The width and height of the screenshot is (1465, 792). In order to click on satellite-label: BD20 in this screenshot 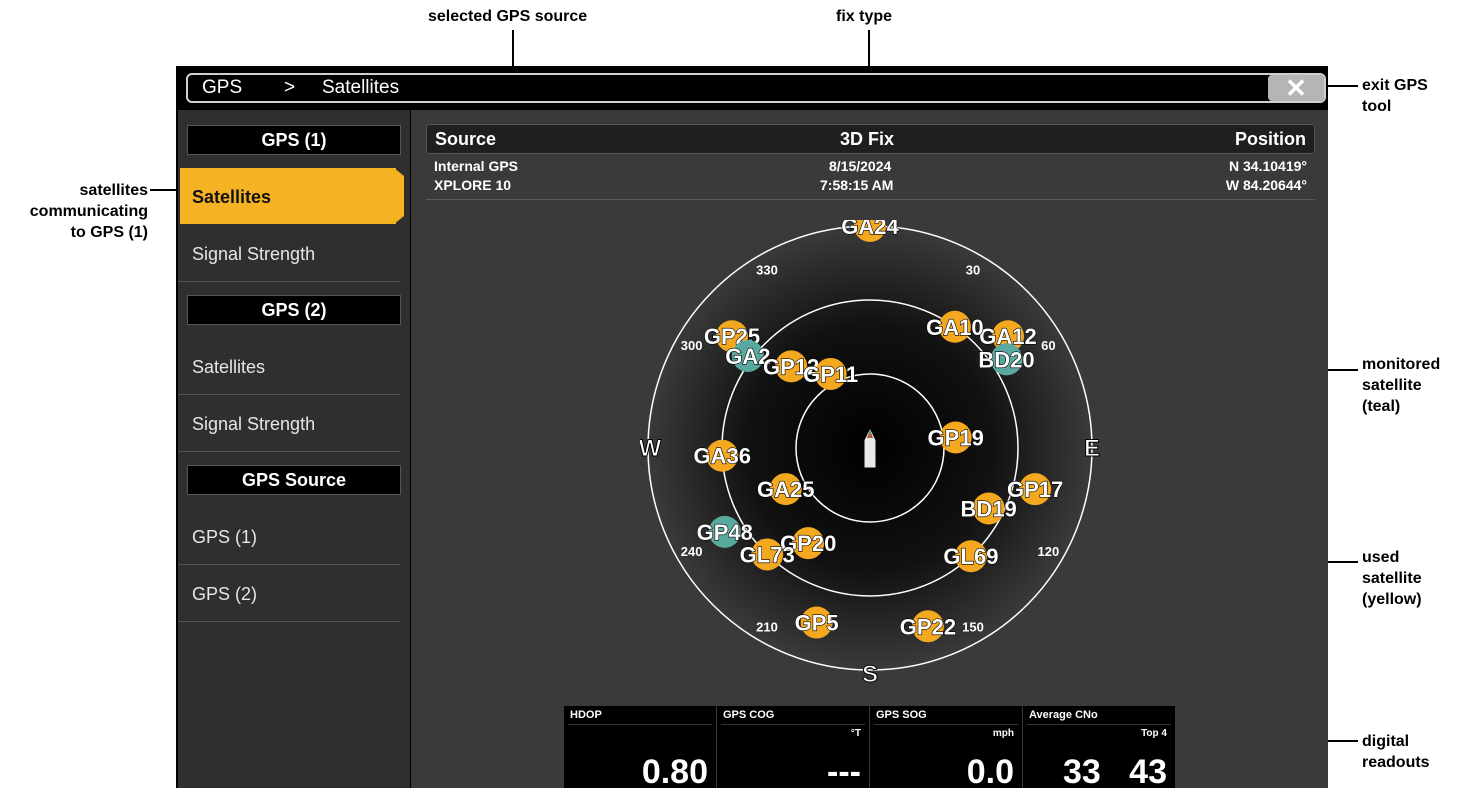, I will do `click(1006, 359)`.